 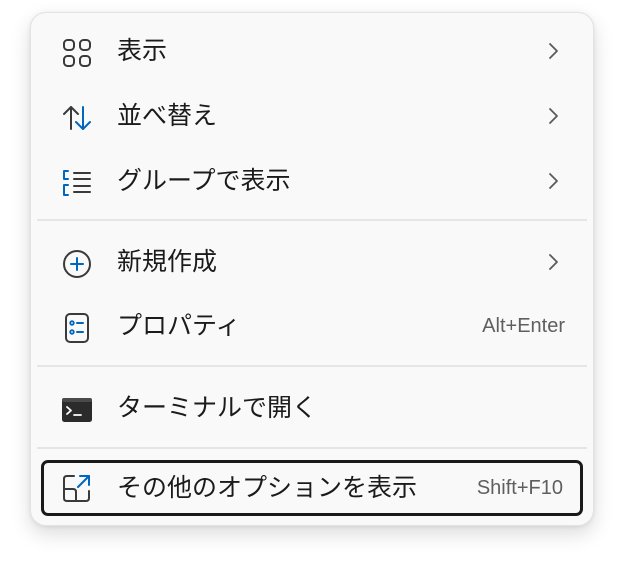 What do you see at coordinates (179, 325) in the screenshot?
I see `menu-item-label: プロパティ` at bounding box center [179, 325].